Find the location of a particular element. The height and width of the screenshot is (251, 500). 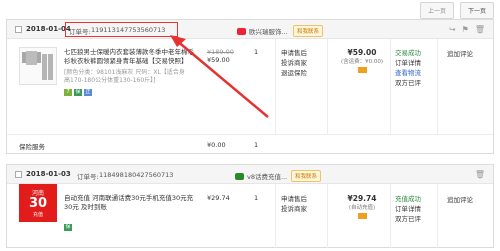

view-logistics-link: 查看物流 is located at coordinates (408, 73).